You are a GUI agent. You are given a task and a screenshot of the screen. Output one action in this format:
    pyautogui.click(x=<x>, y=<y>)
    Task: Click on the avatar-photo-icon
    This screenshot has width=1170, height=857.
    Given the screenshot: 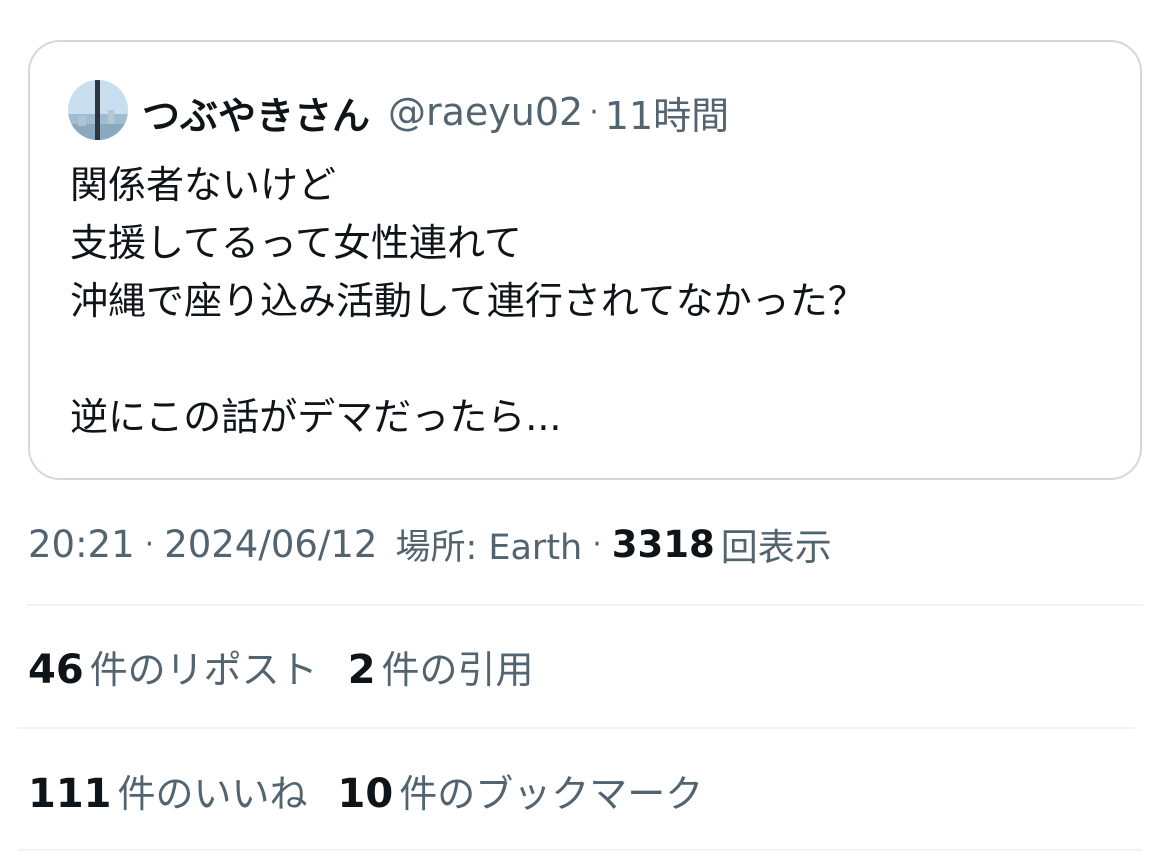 What is the action you would take?
    pyautogui.click(x=98, y=110)
    